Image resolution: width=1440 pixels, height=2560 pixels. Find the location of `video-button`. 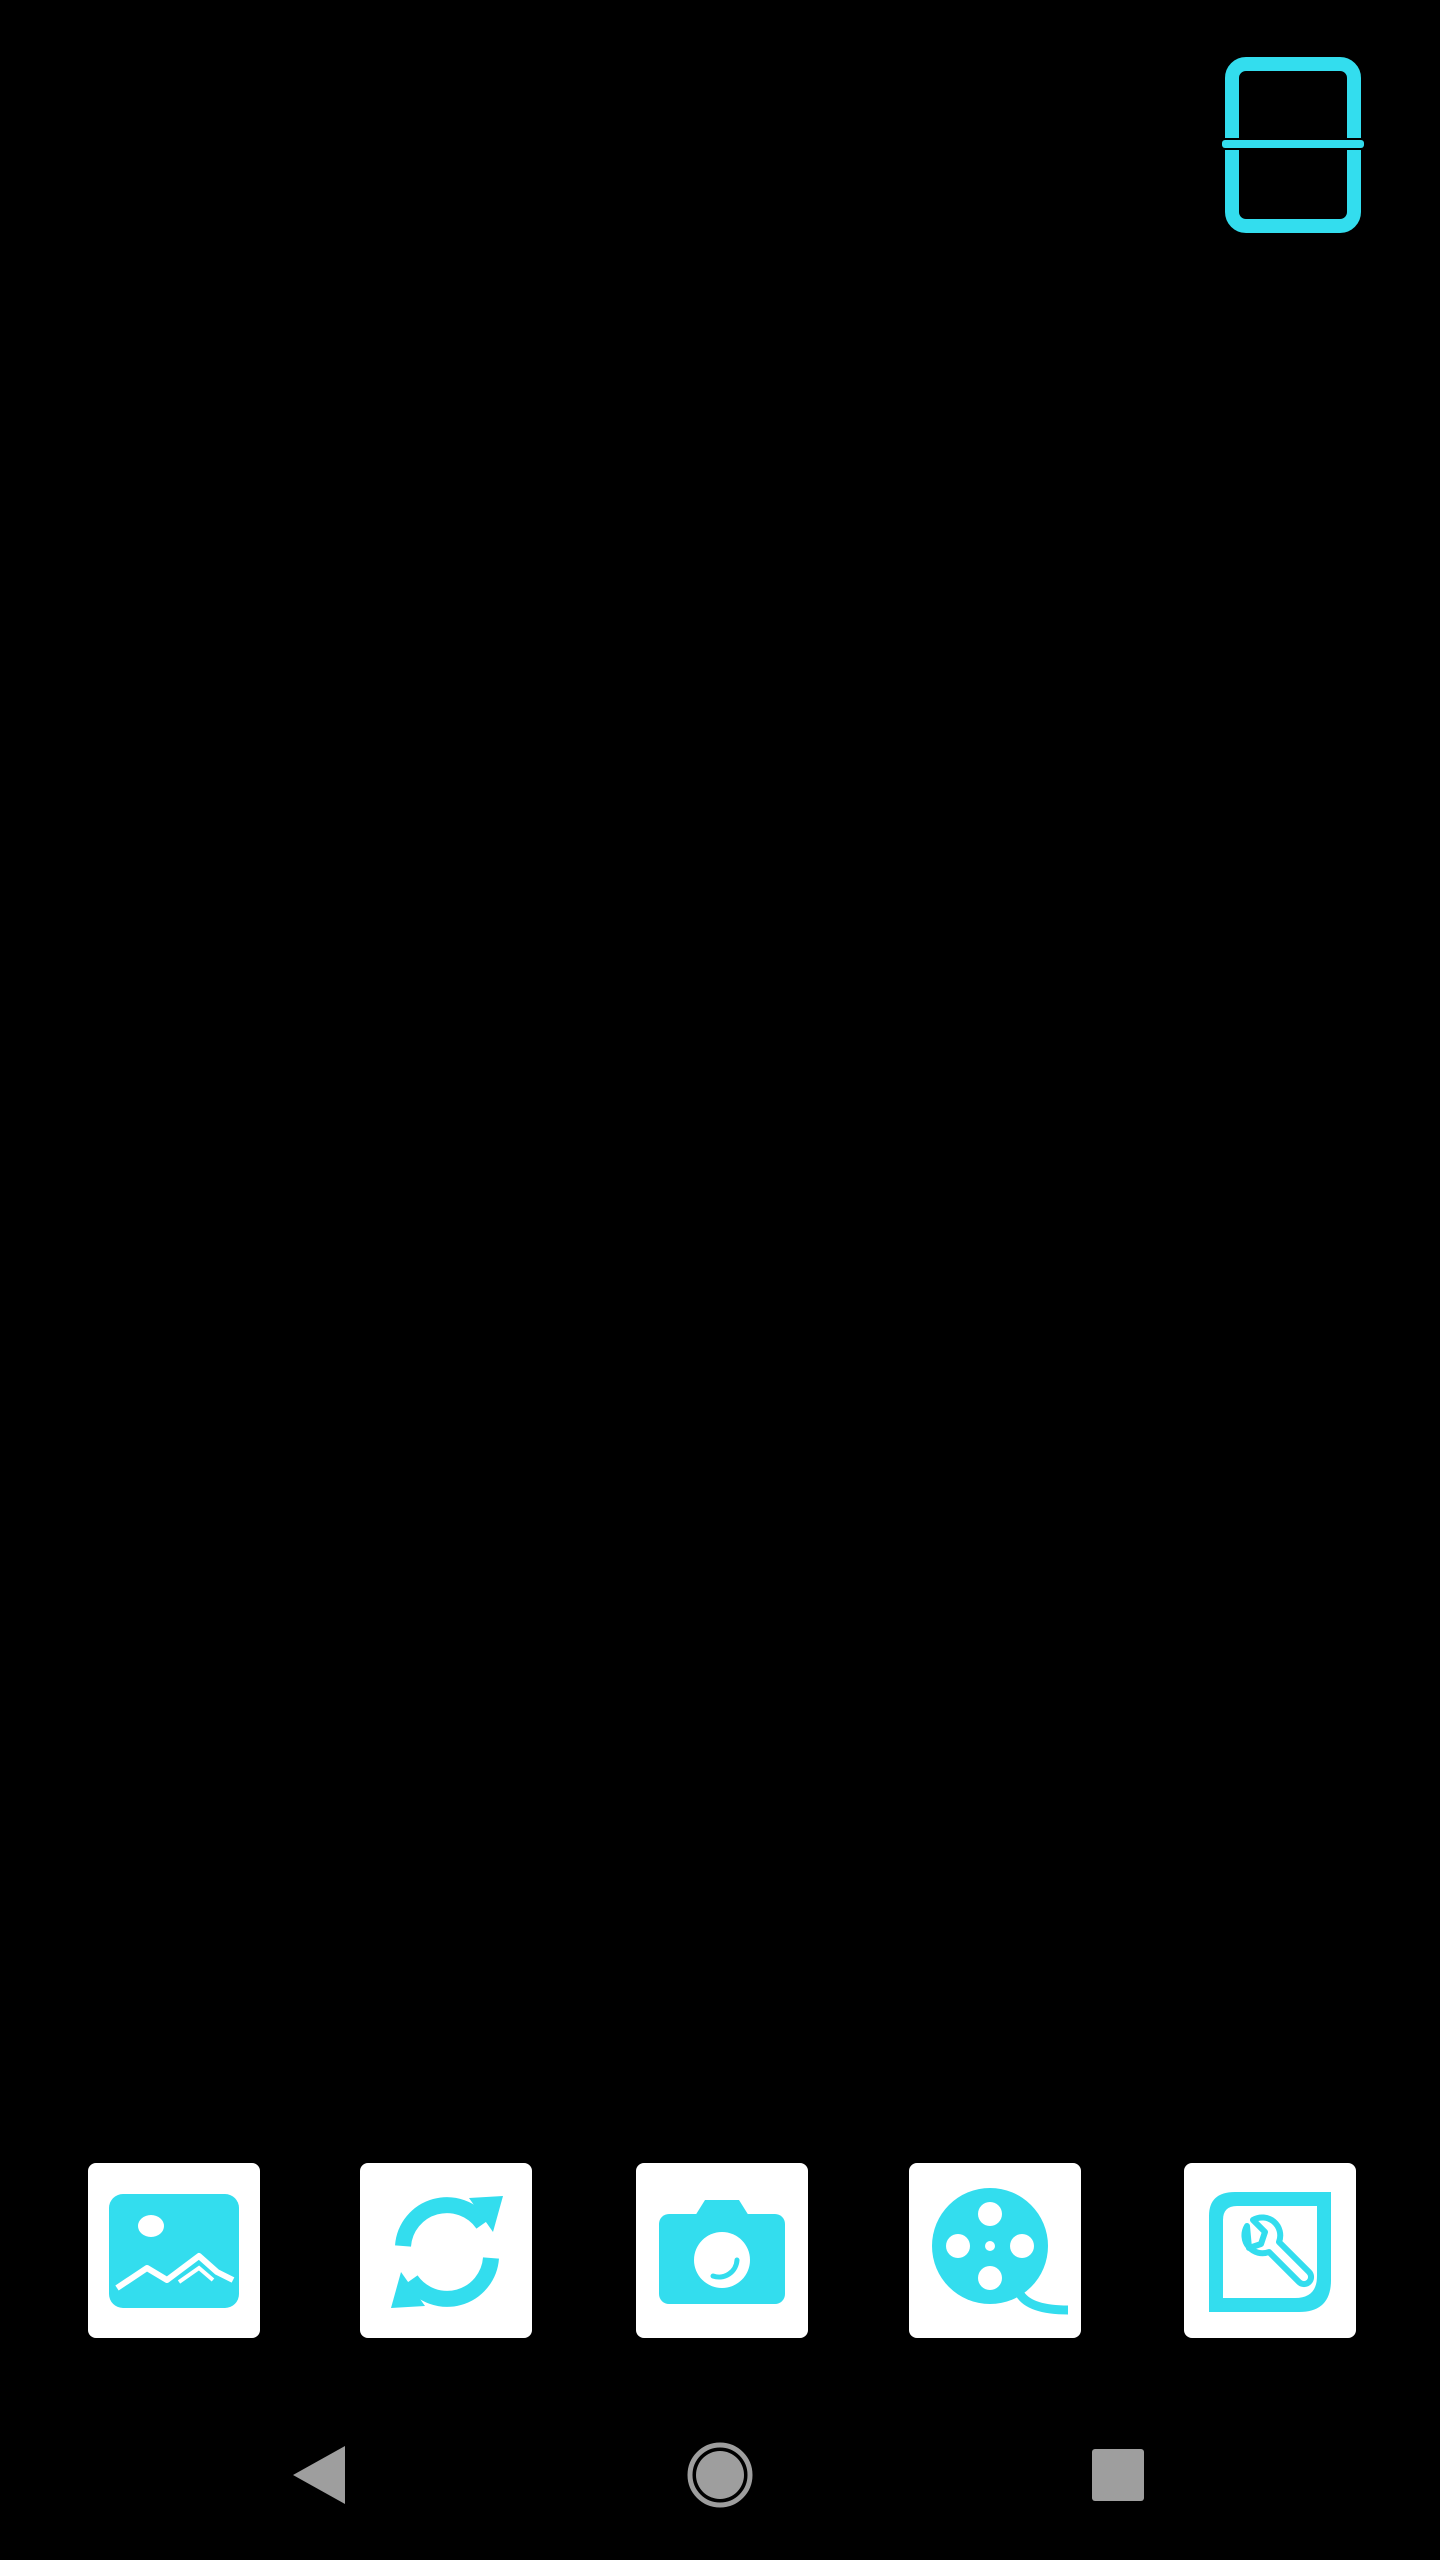

video-button is located at coordinates (995, 2250).